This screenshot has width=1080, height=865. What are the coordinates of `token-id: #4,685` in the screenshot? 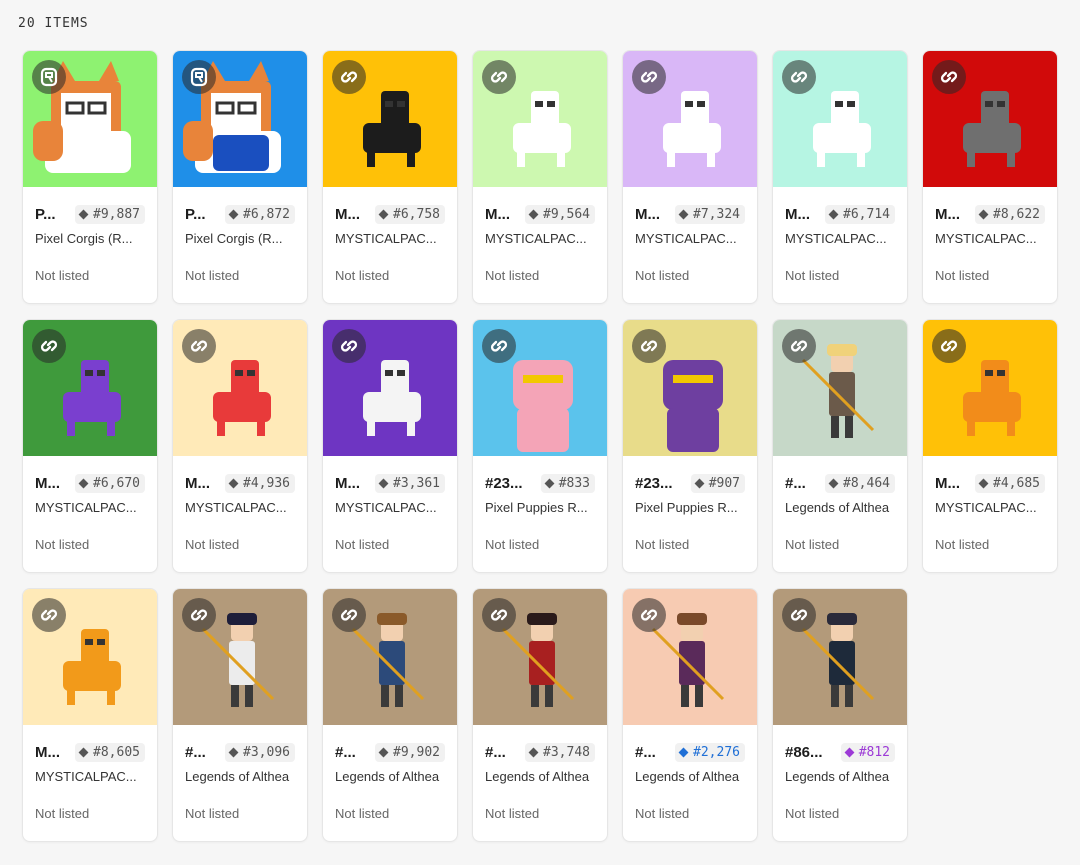 It's located at (1016, 483).